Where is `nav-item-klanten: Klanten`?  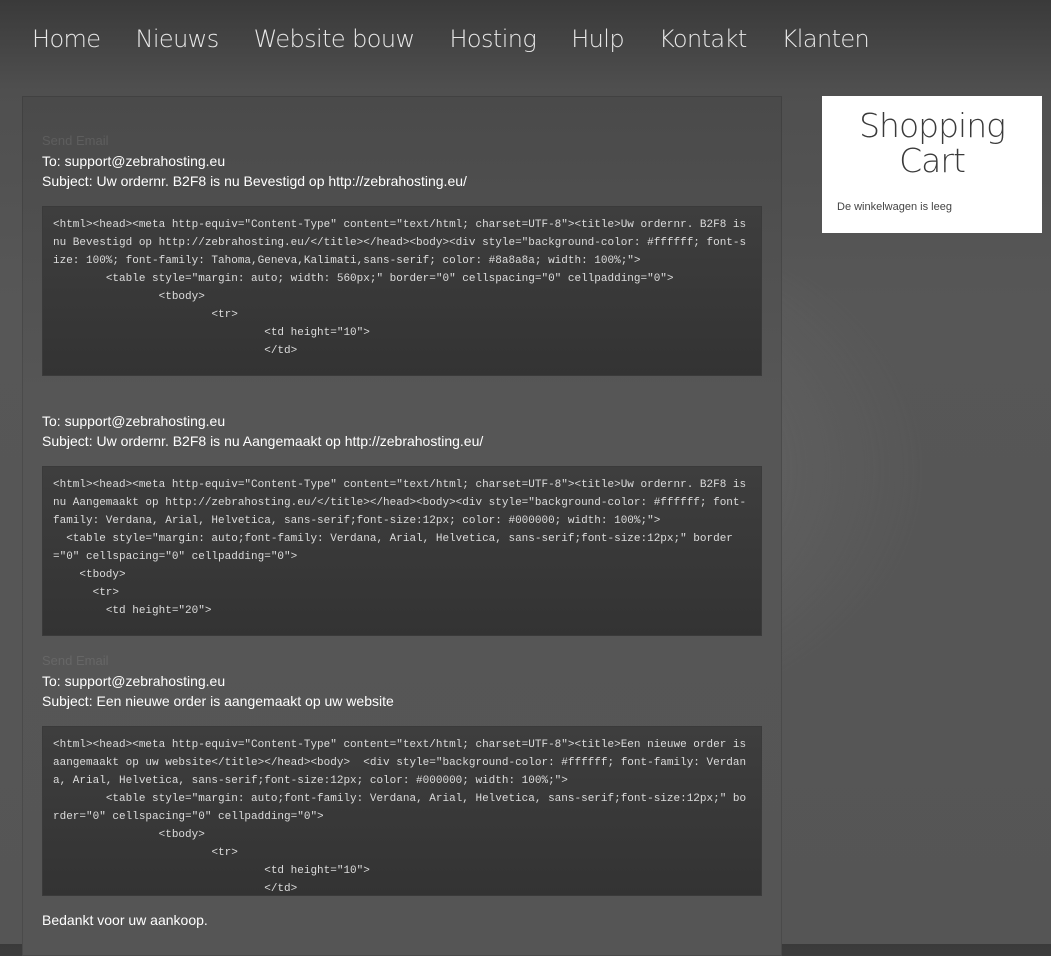
nav-item-klanten: Klanten is located at coordinates (826, 39).